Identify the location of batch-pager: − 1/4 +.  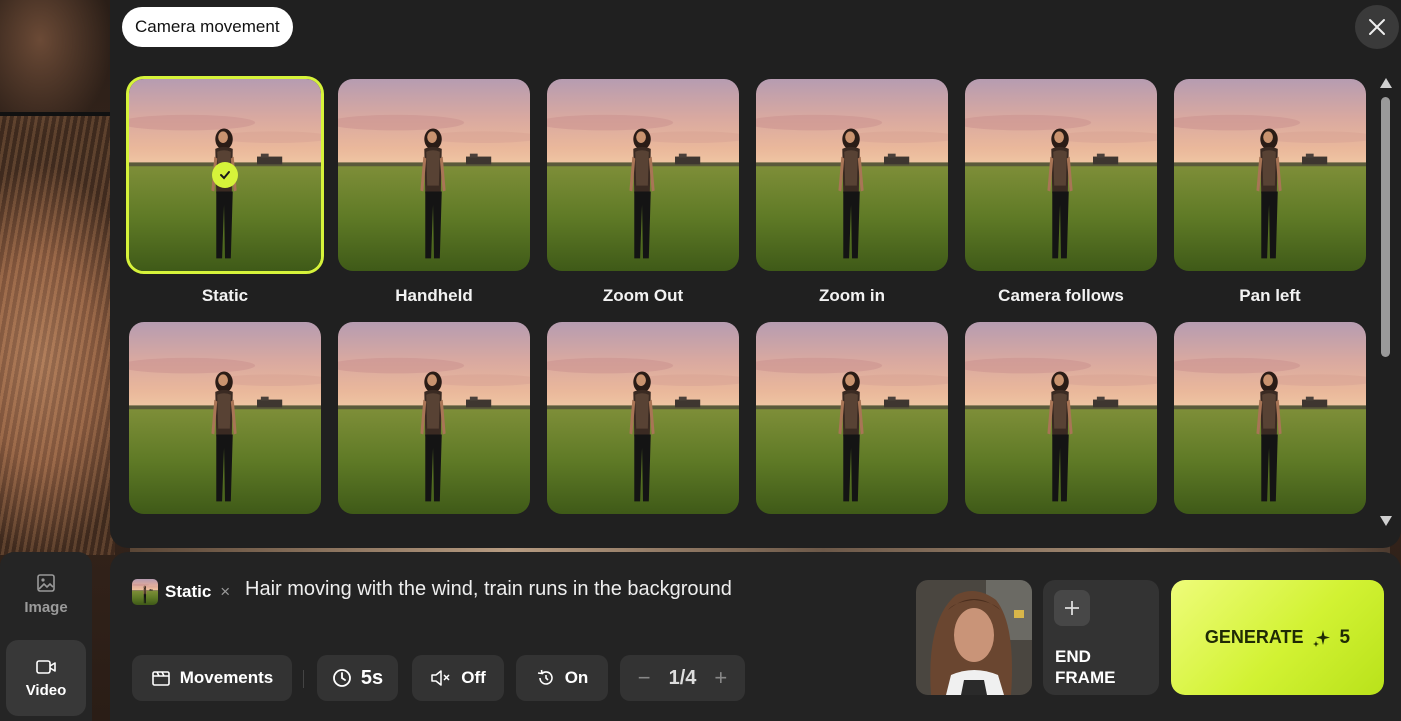
(682, 678).